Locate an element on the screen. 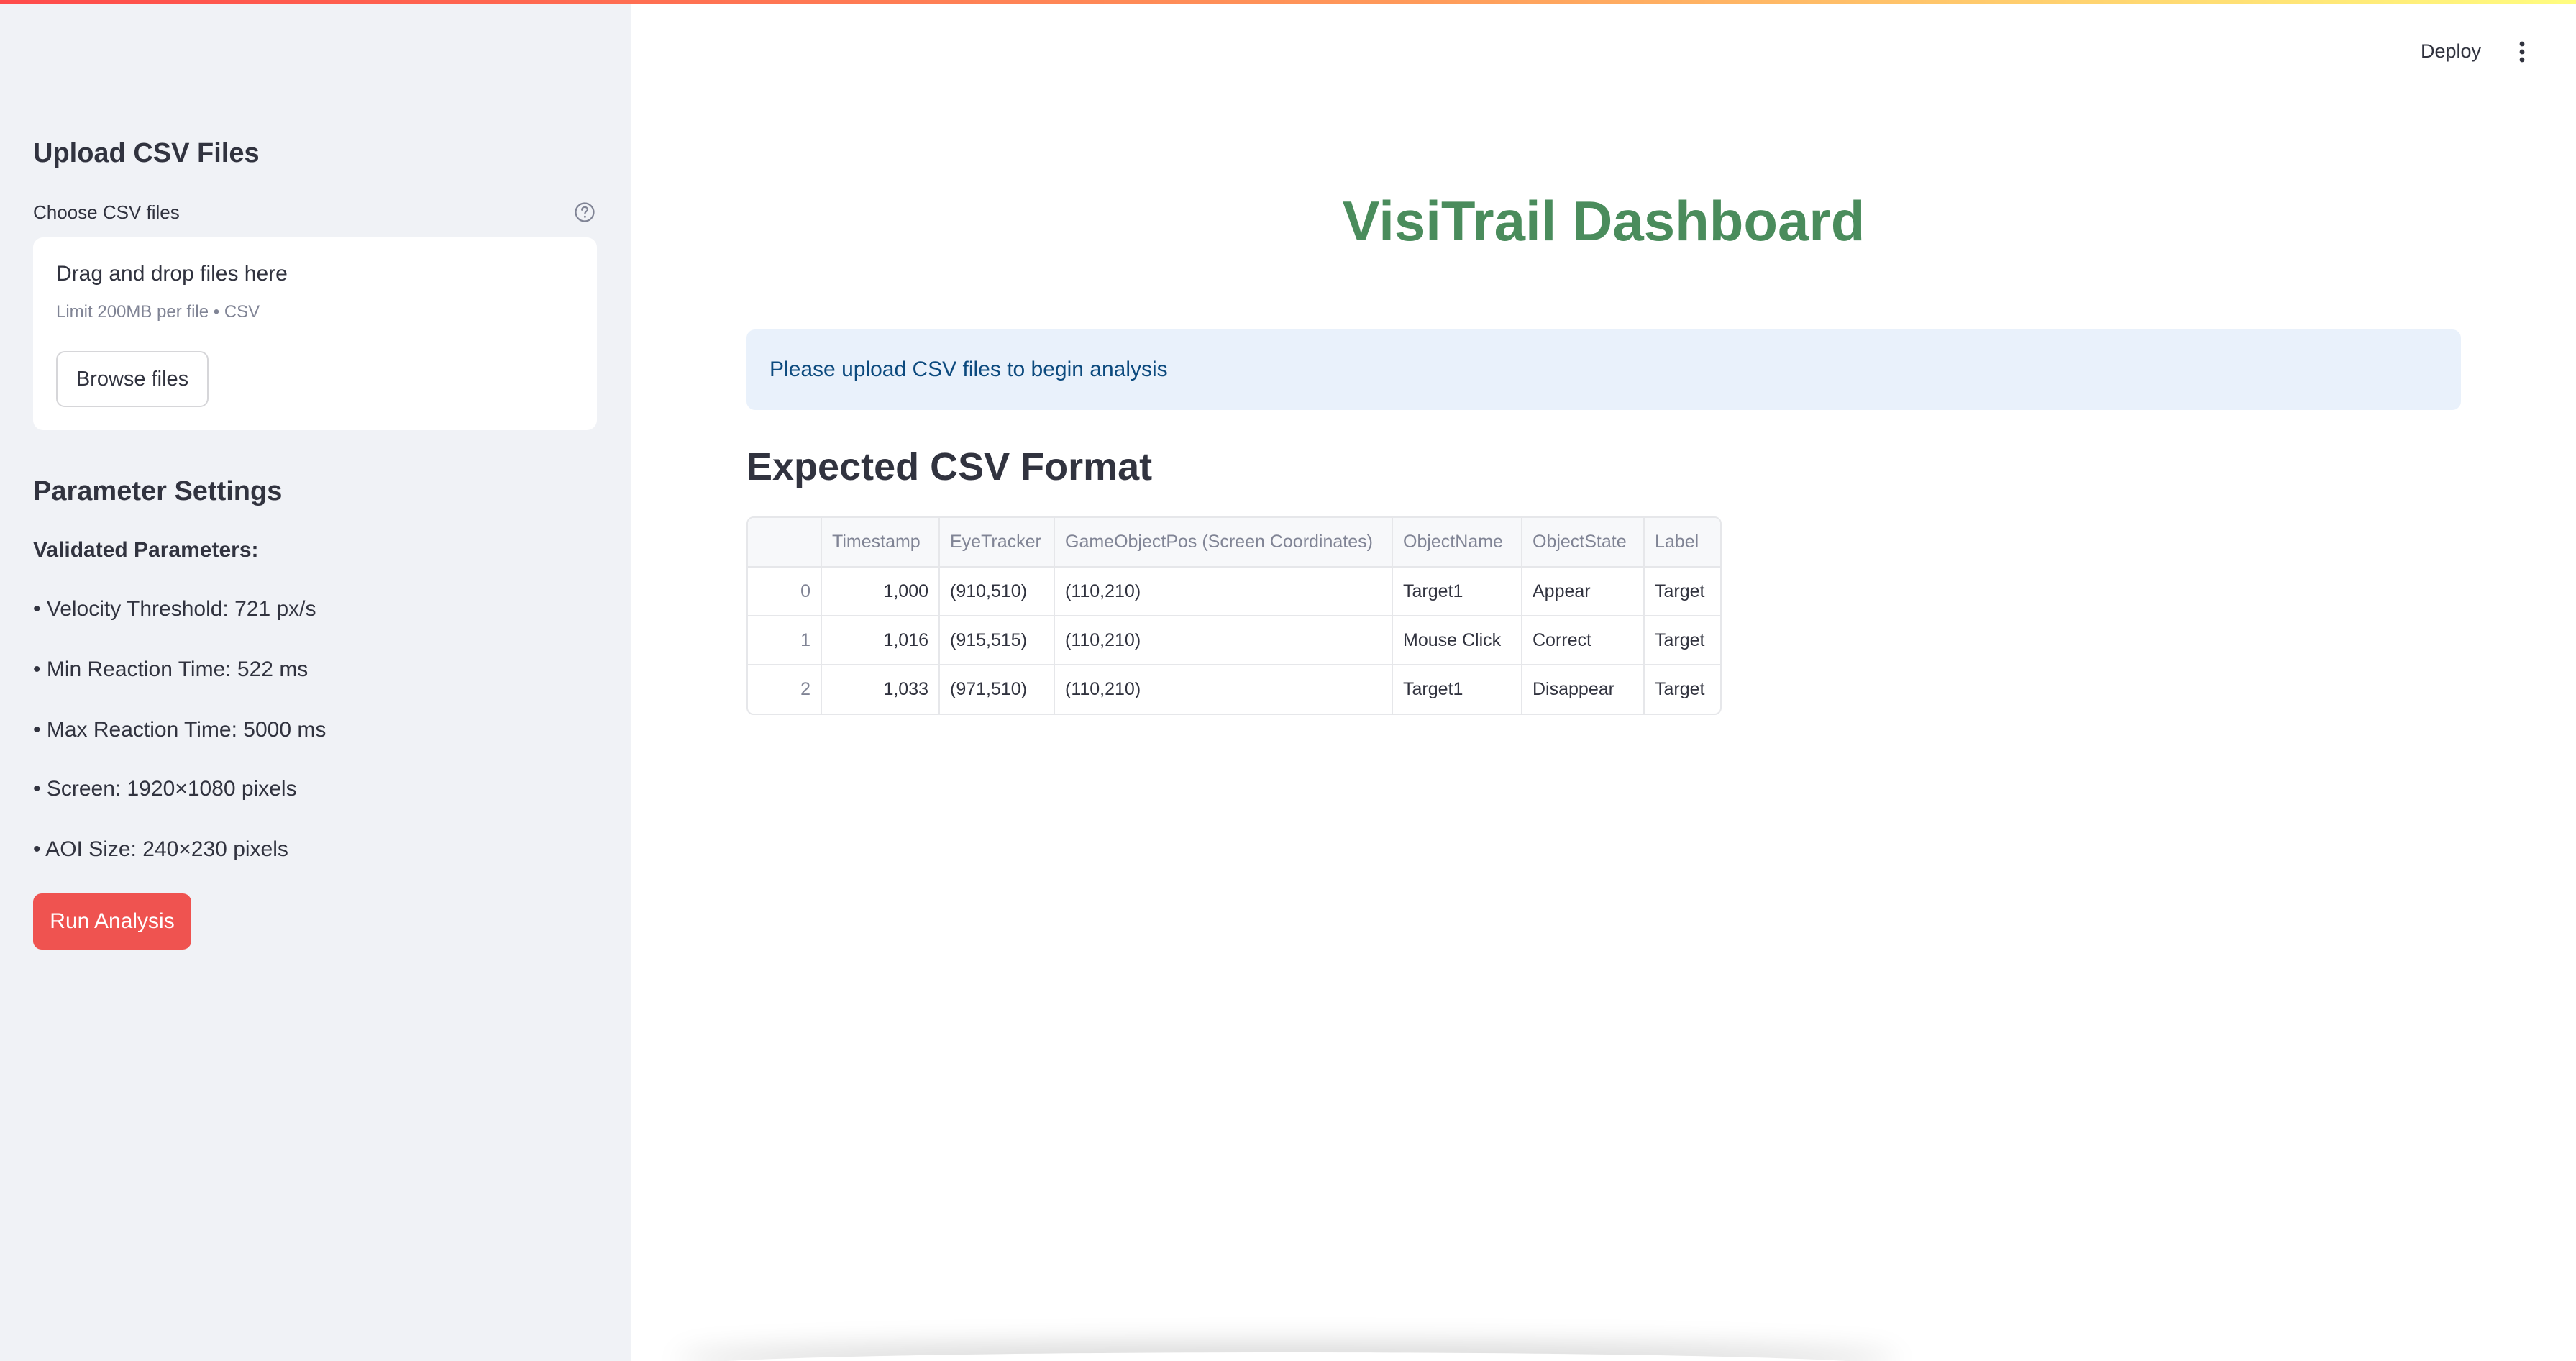 The width and height of the screenshot is (2576, 1361). upload-section-title: Upload CSV Files is located at coordinates (146, 153).